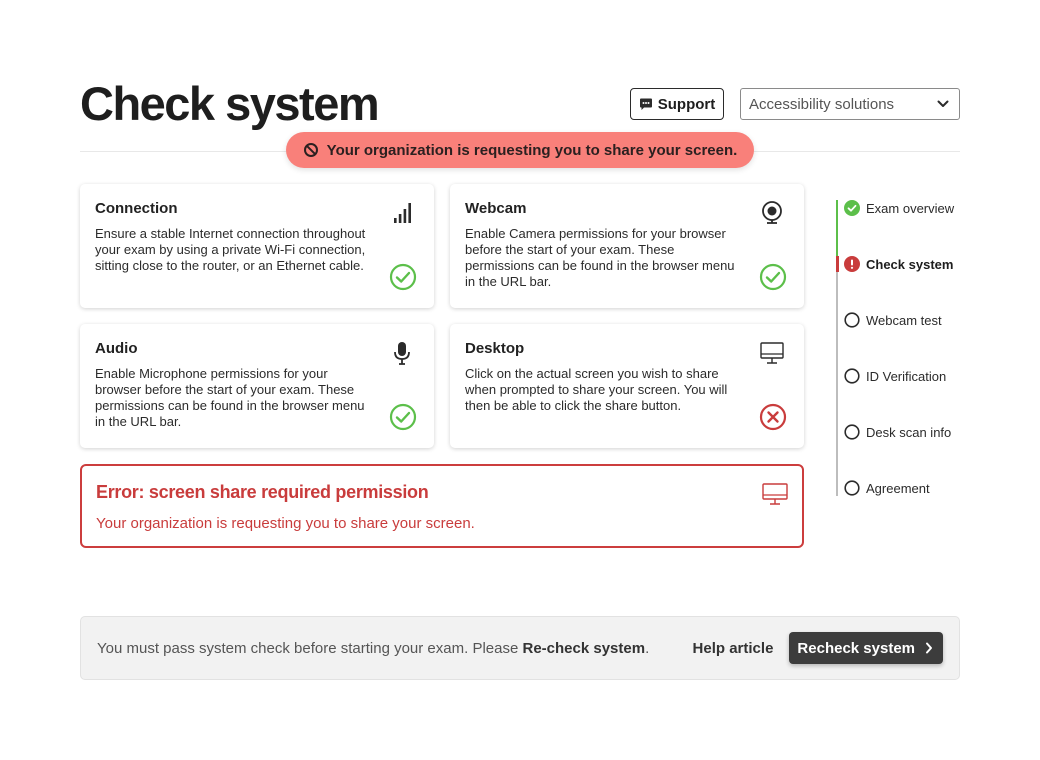  I want to click on step-check-system: Check system, so click(898, 264).